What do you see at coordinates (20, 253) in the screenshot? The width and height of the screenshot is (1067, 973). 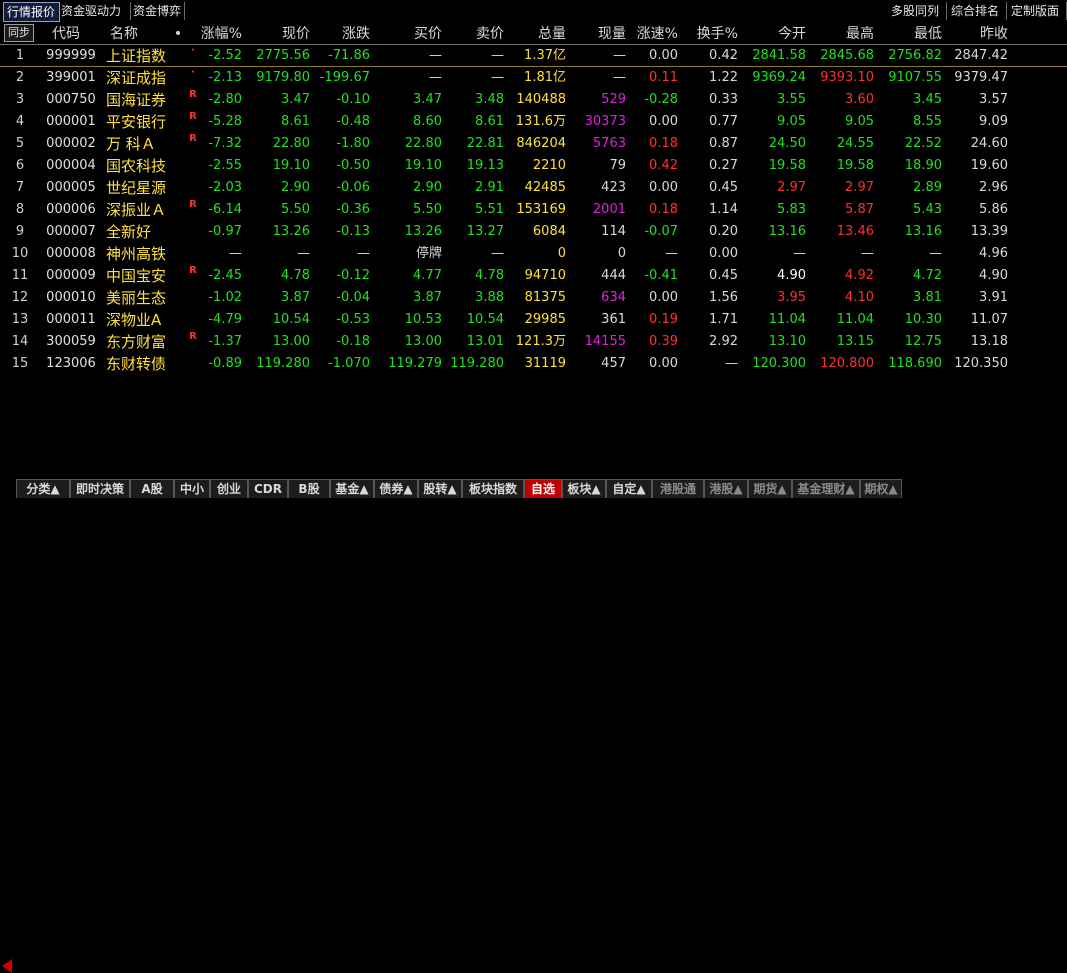 I see `row-index: 10` at bounding box center [20, 253].